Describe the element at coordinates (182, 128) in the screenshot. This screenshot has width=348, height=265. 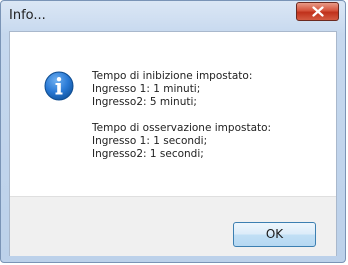
I see `message-line: Tempo di osservazione impostato:` at that location.